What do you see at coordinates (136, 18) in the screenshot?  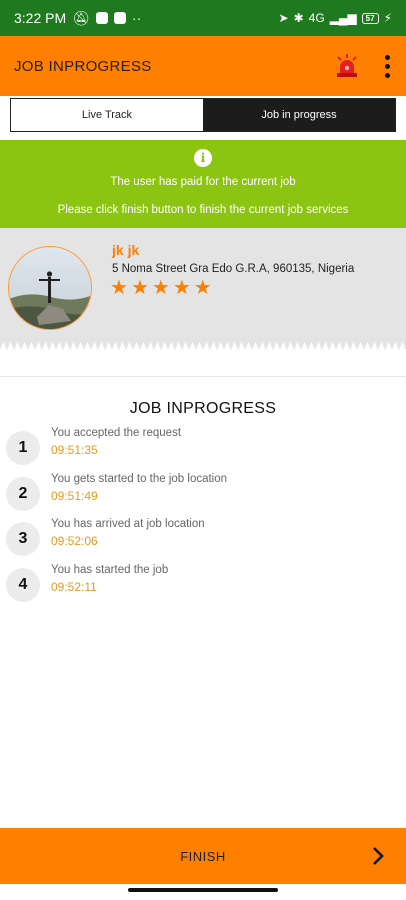 I see `more-notifications-icon: ··` at bounding box center [136, 18].